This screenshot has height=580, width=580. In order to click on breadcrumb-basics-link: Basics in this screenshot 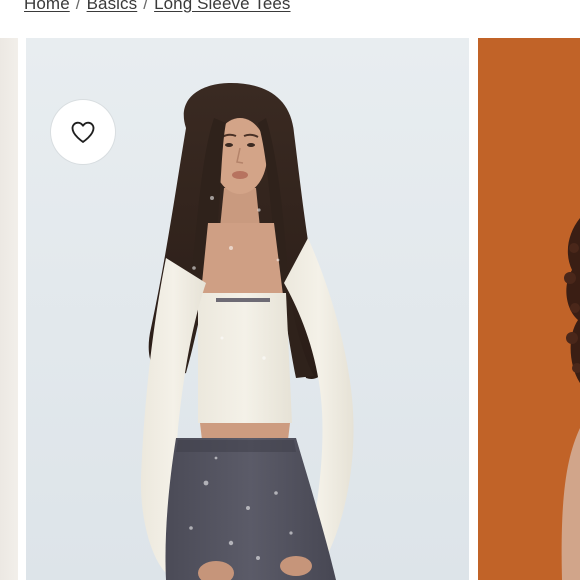, I will do `click(112, 7)`.